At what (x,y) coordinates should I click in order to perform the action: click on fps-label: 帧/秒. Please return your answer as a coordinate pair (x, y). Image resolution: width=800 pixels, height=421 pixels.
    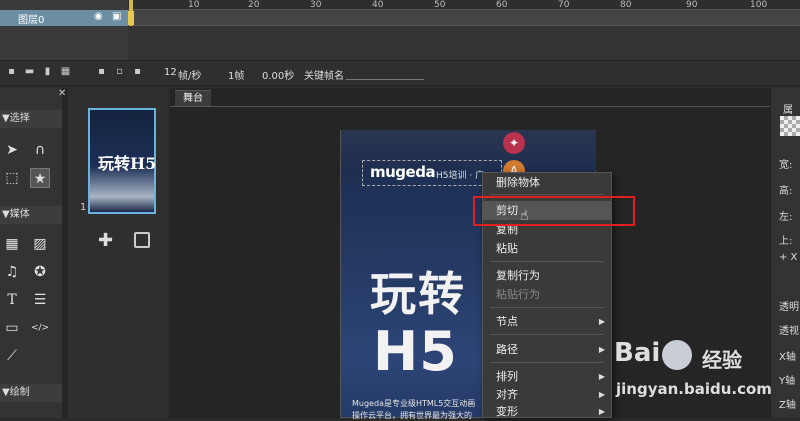
    Looking at the image, I should click on (190, 76).